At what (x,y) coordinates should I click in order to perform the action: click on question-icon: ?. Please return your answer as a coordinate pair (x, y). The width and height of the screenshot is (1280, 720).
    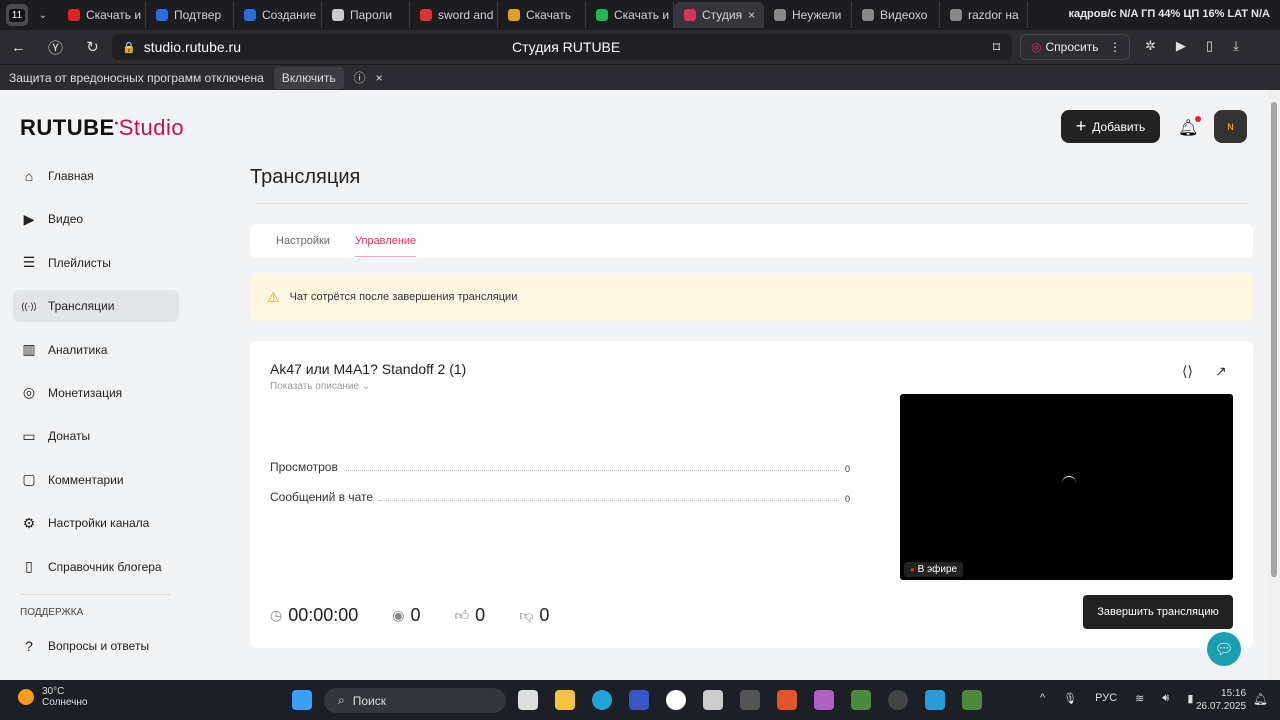
    Looking at the image, I should click on (29, 645).